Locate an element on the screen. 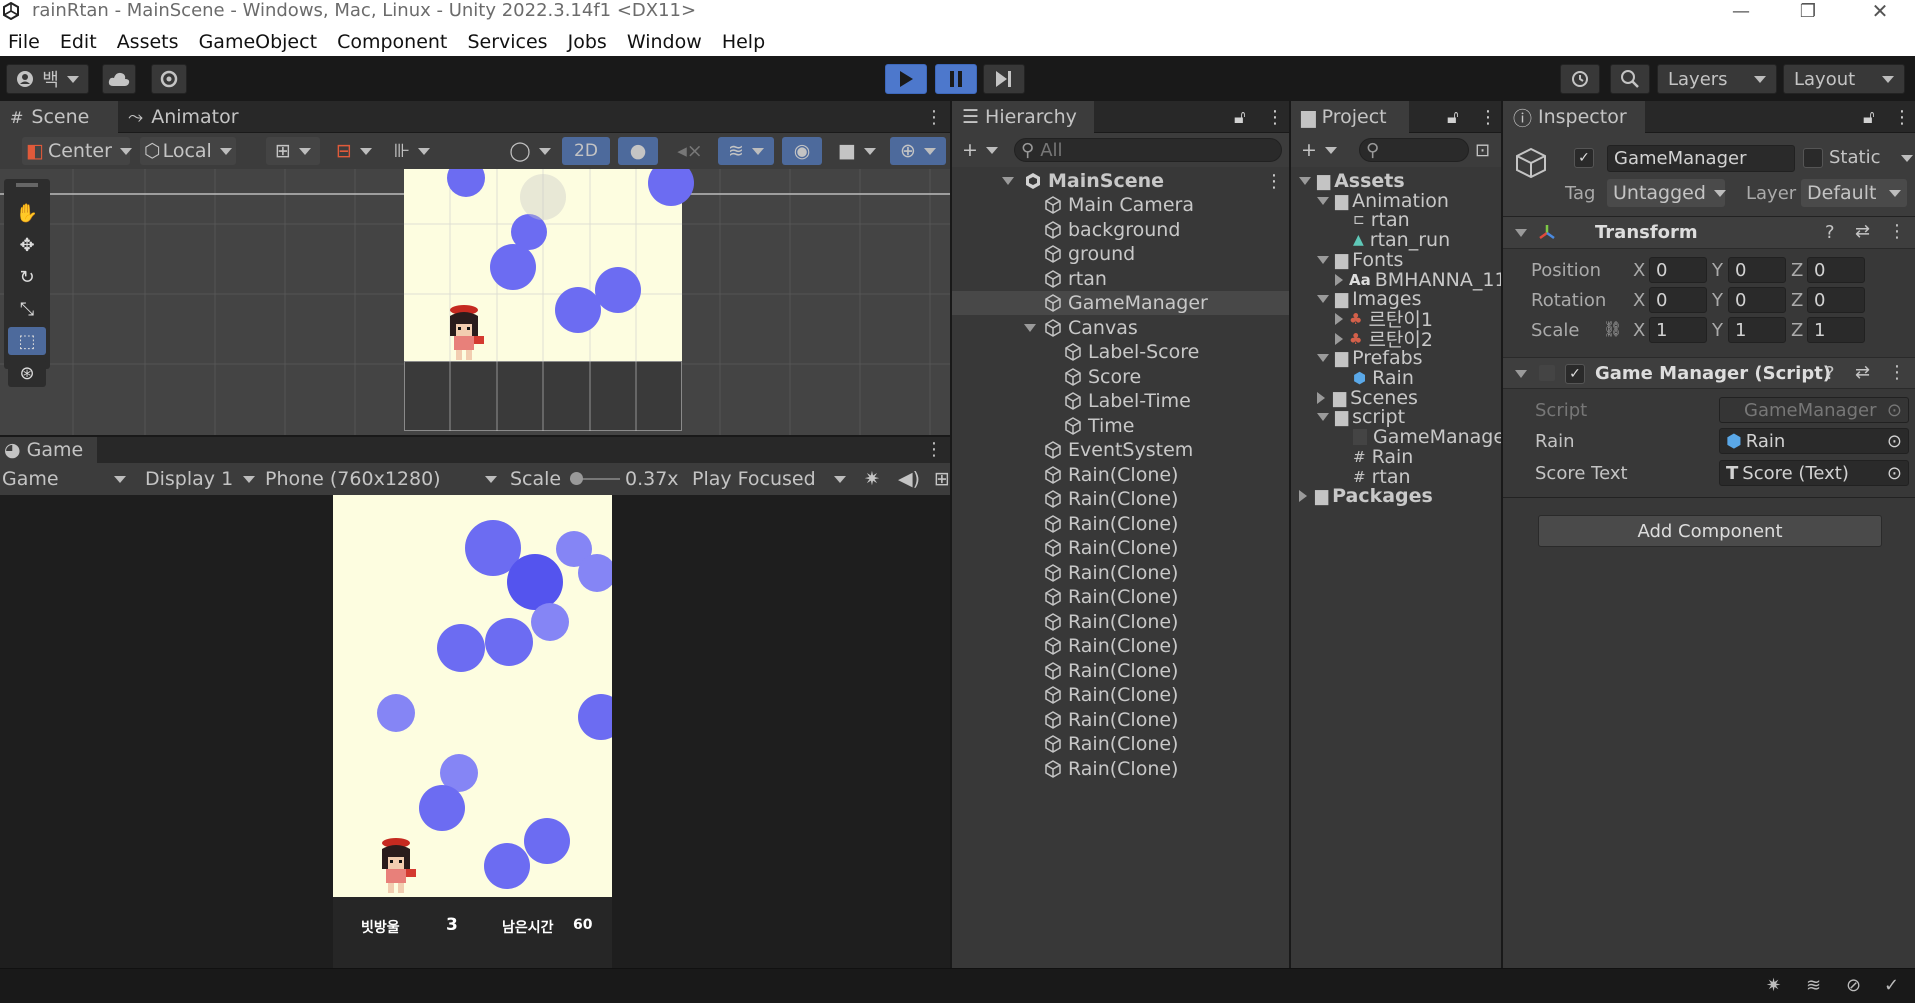  tab-scene: # Scene is located at coordinates (59, 117).